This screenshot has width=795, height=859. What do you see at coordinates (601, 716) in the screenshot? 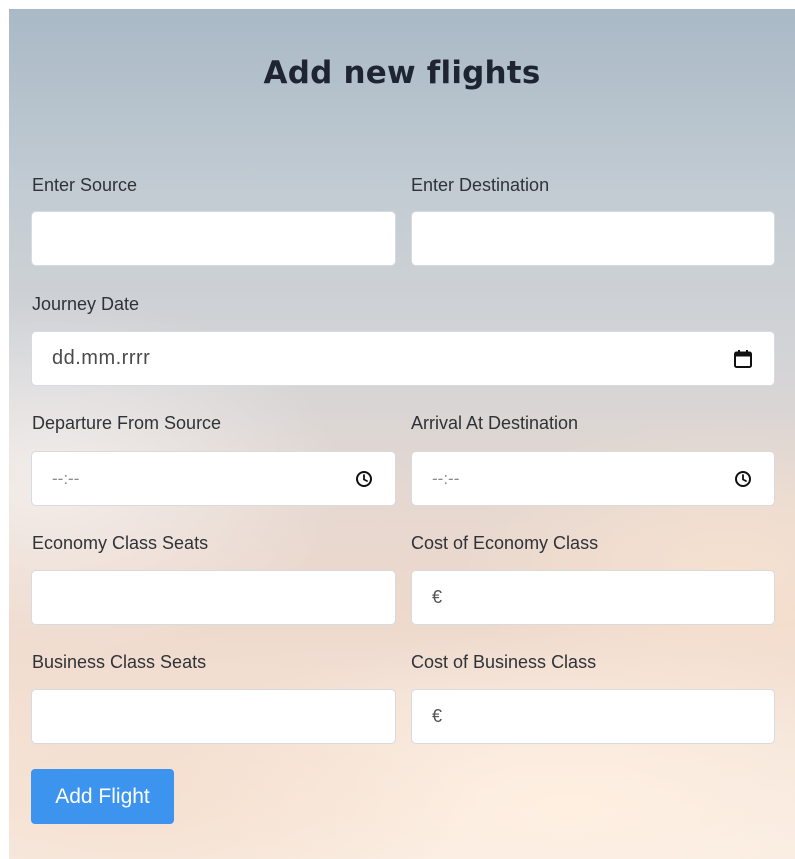
I see `business-cost-input` at bounding box center [601, 716].